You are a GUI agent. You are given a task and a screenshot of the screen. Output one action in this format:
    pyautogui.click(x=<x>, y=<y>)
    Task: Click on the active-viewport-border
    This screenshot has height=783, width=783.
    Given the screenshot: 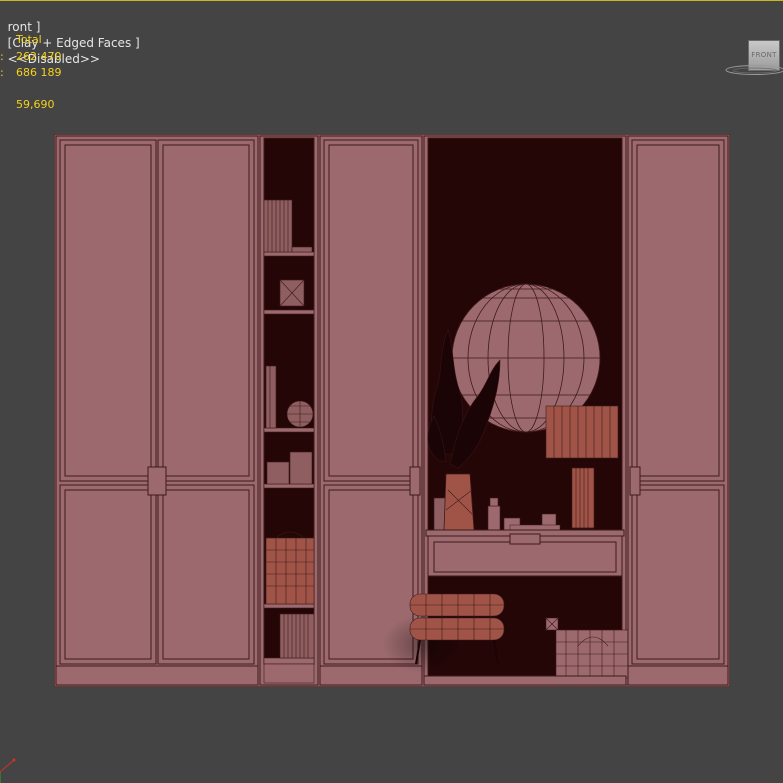 What is the action you would take?
    pyautogui.click(x=391, y=0)
    